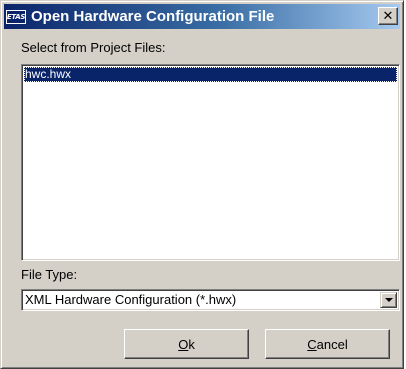 The image size is (406, 369). I want to click on file-type-value: XML Hardware Configuration (*.hwx), so click(131, 299).